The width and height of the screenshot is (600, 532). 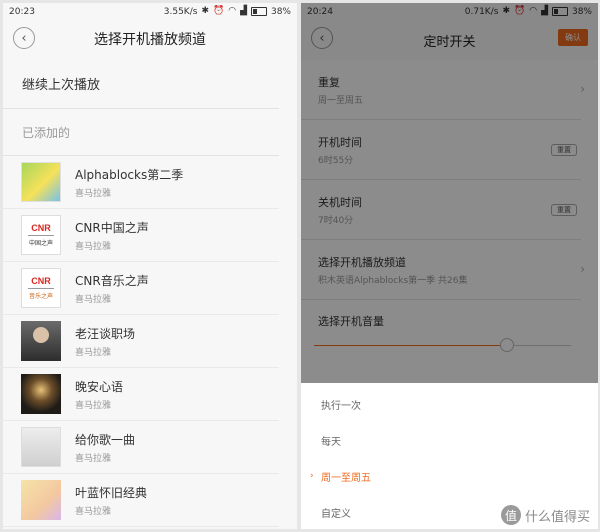 What do you see at coordinates (557, 517) in the screenshot?
I see `watermark-text: 什么值得买` at bounding box center [557, 517].